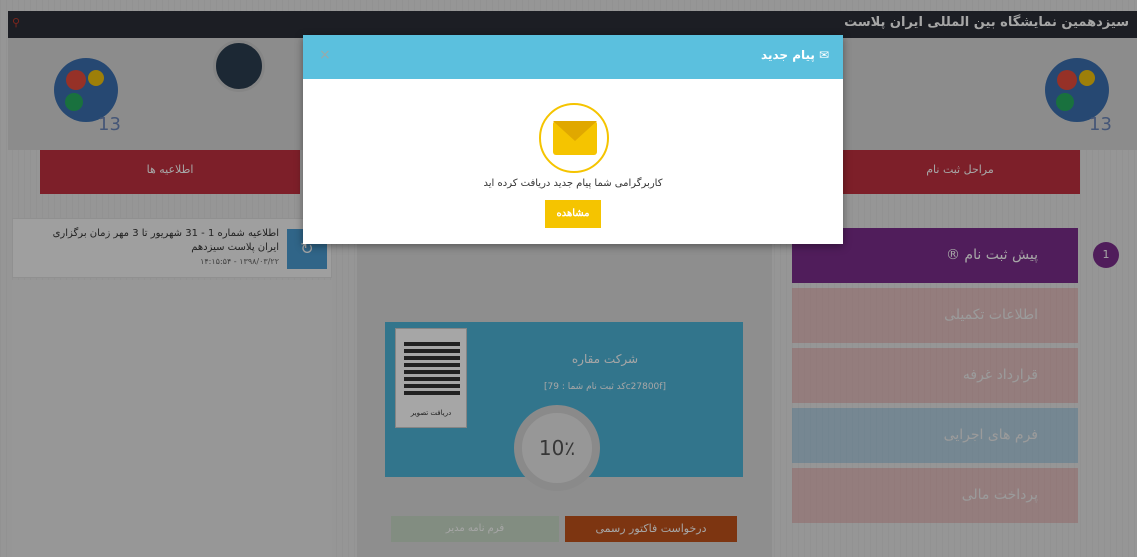 The image size is (1137, 557). I want to click on close-icon: ×, so click(325, 55).